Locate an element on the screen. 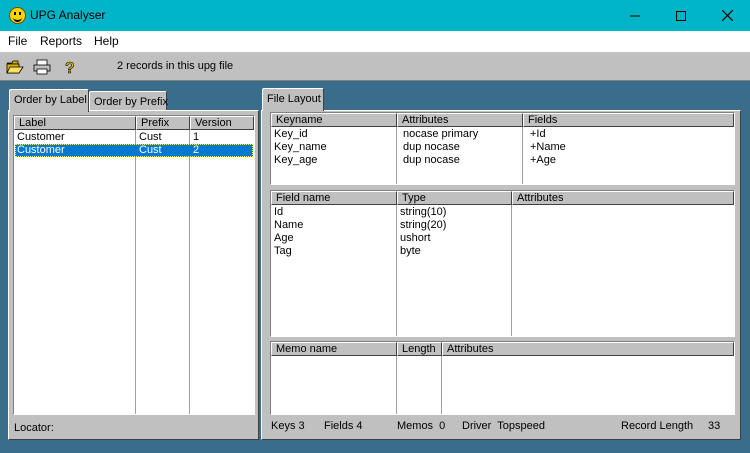  key-fields: +Name is located at coordinates (548, 147).